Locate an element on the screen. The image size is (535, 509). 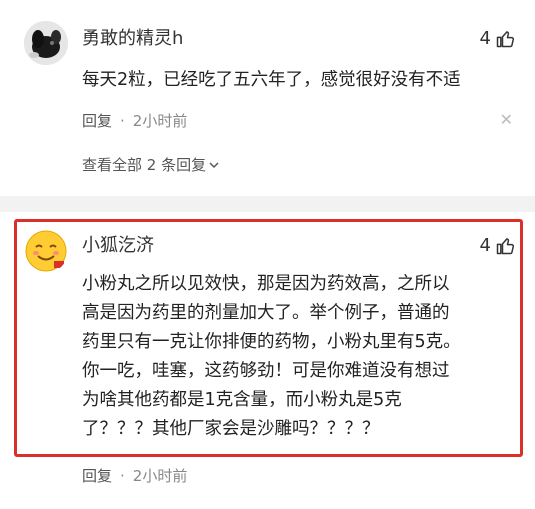
view-all-replies-button: 查看全部 2 条回复 is located at coordinates (151, 165).